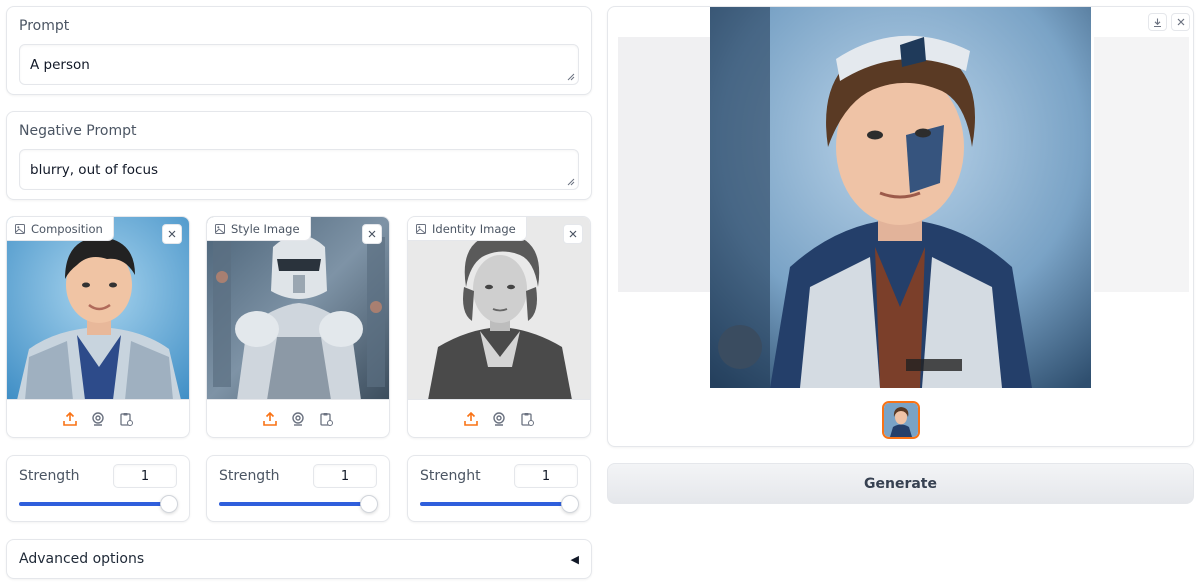  Describe the element at coordinates (299, 64) in the screenshot. I see `prompt-input: A person` at that location.